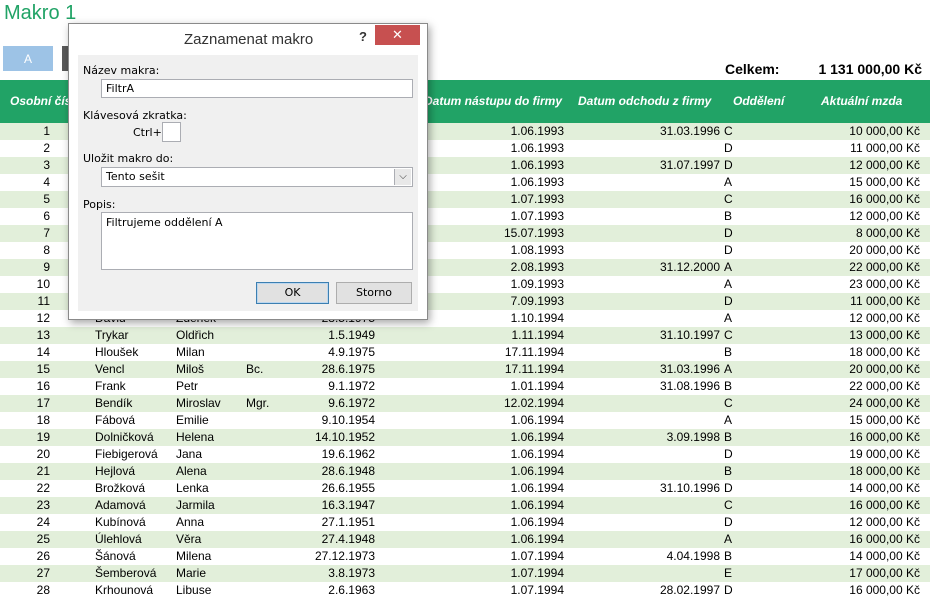  What do you see at coordinates (128, 158) in the screenshot?
I see `store-macro-label: Uložit makro do:` at bounding box center [128, 158].